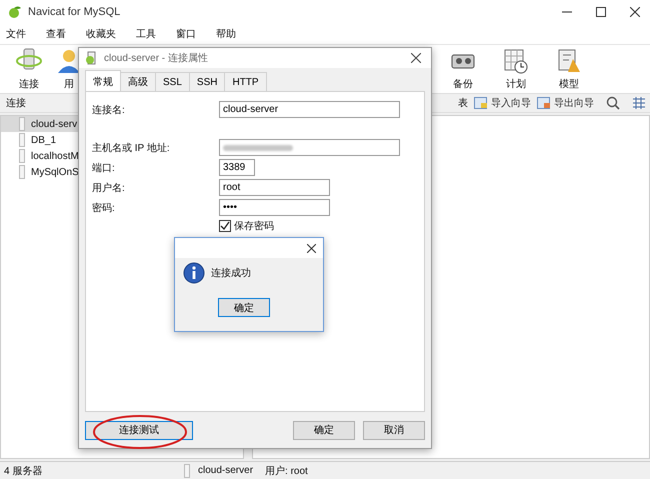 The image size is (650, 479). What do you see at coordinates (43, 140) in the screenshot?
I see `tree-label: DB_1` at bounding box center [43, 140].